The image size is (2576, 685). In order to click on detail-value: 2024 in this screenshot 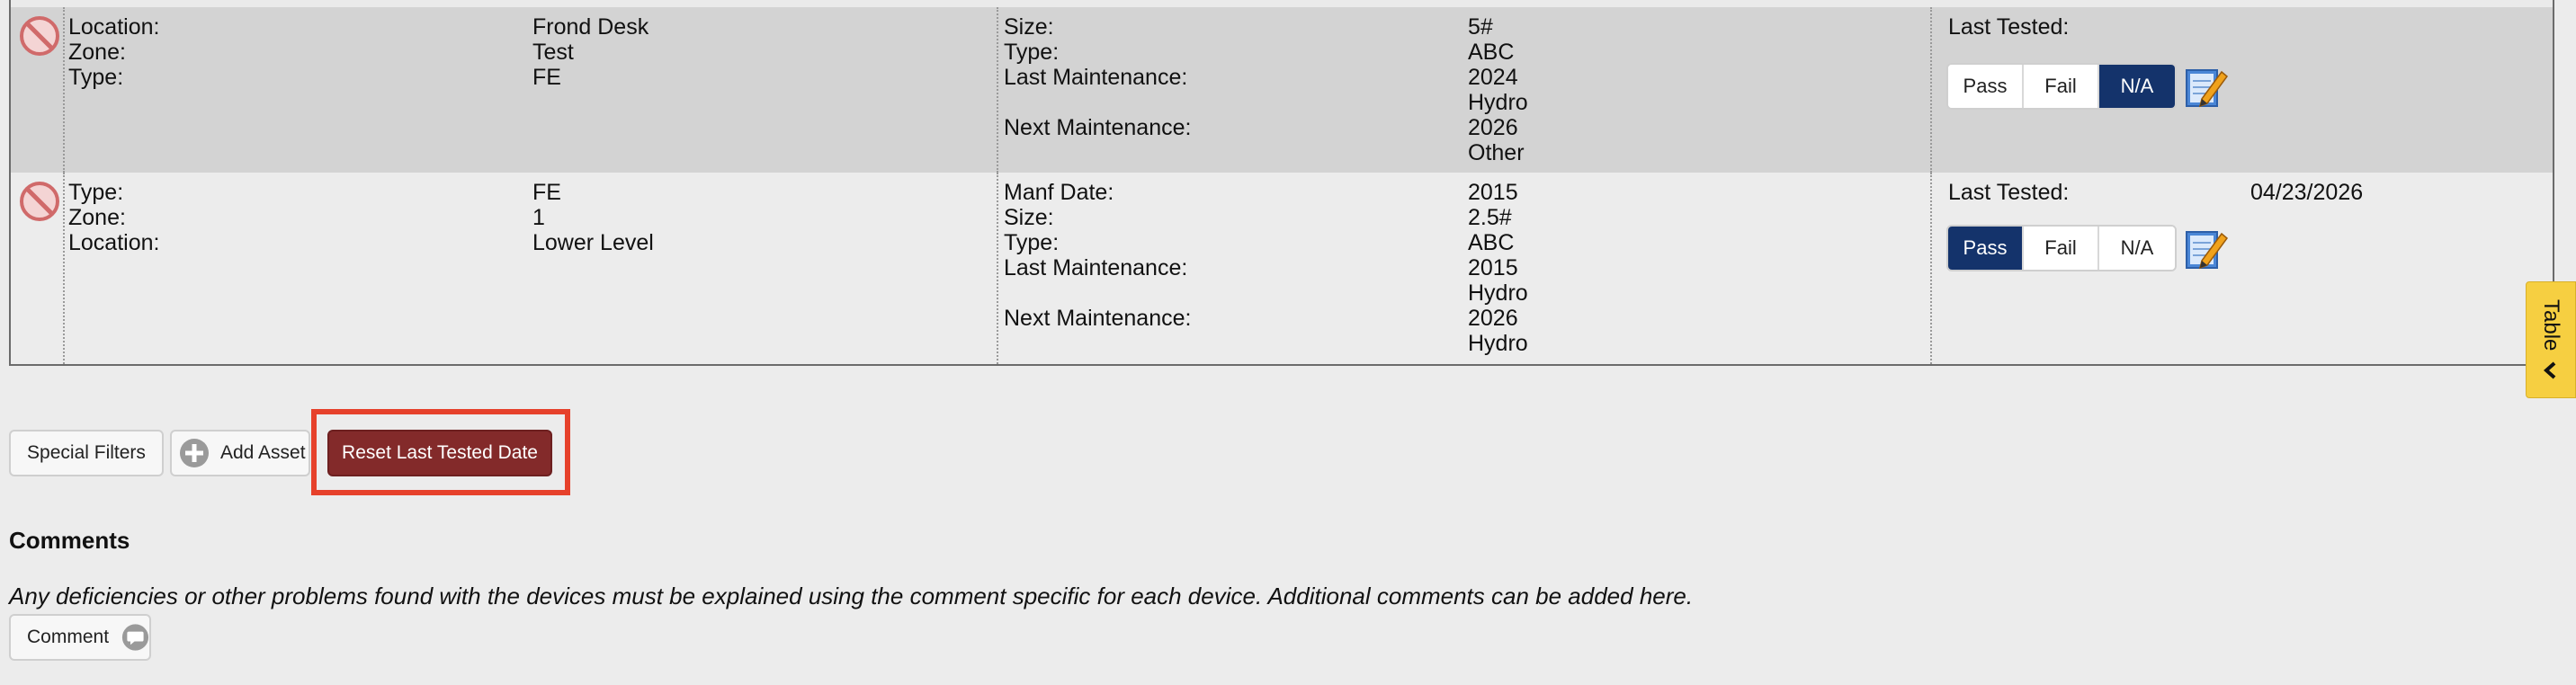, I will do `click(1493, 77)`.